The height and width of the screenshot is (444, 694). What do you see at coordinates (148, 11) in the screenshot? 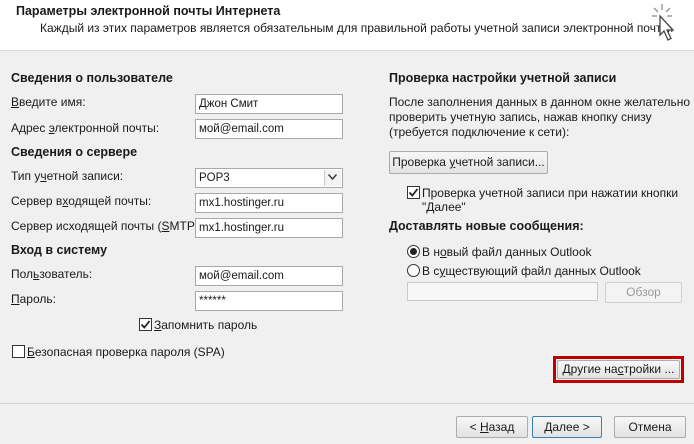
I see `dialog-title: Параметры электронной почты Интернета` at bounding box center [148, 11].